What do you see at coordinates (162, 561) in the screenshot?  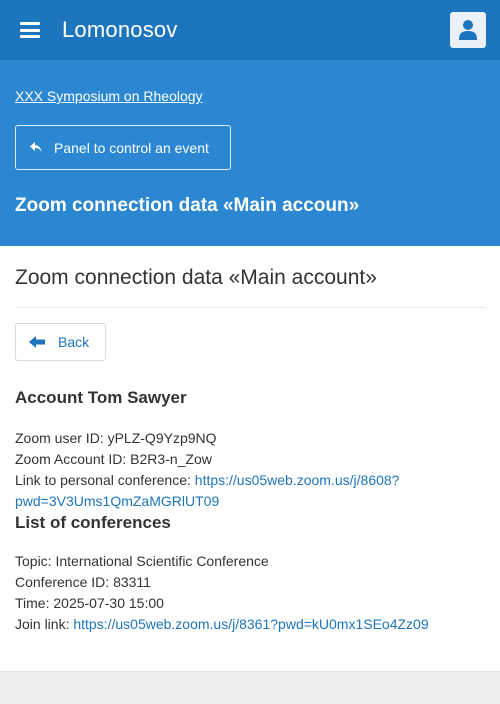 I see `topic-value: International Scientific Conference` at bounding box center [162, 561].